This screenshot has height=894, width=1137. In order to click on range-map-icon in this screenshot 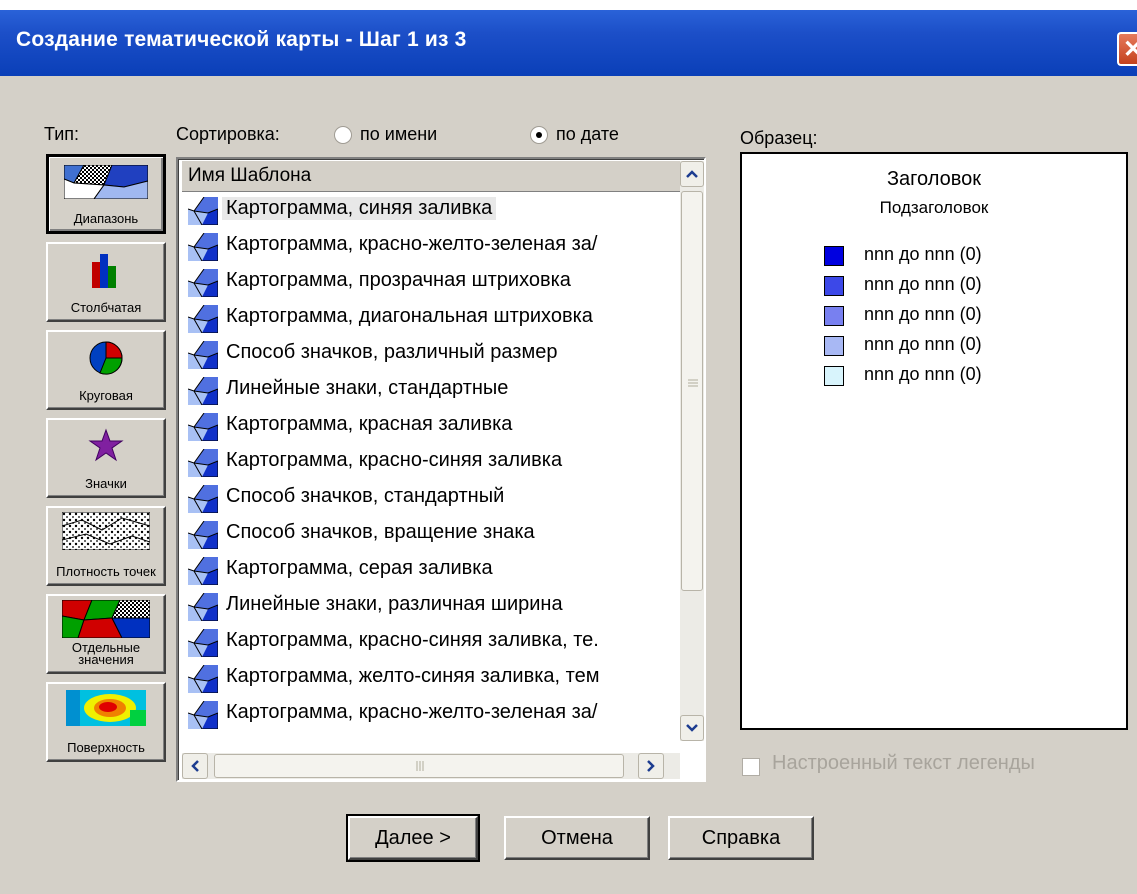, I will do `click(106, 182)`.